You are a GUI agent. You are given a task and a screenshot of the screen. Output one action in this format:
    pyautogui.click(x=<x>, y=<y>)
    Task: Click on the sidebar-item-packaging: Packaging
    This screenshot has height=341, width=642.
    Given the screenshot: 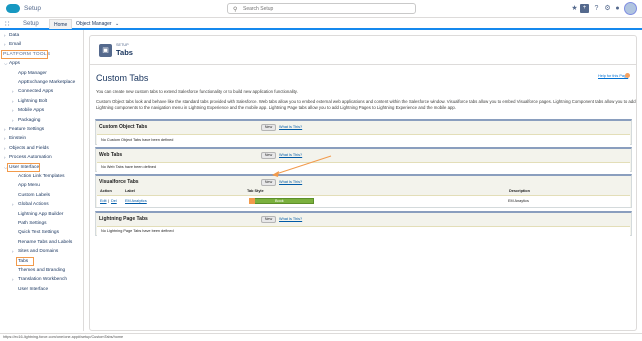 What is the action you would take?
    pyautogui.click(x=29, y=120)
    